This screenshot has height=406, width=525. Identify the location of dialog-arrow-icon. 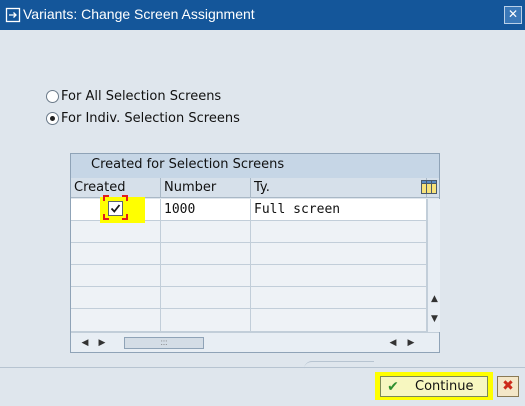
(13, 15).